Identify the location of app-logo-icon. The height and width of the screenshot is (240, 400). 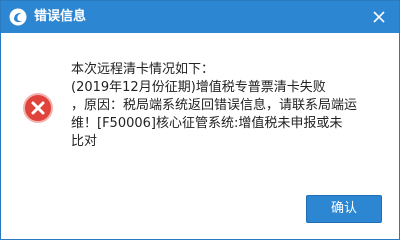
(18, 17).